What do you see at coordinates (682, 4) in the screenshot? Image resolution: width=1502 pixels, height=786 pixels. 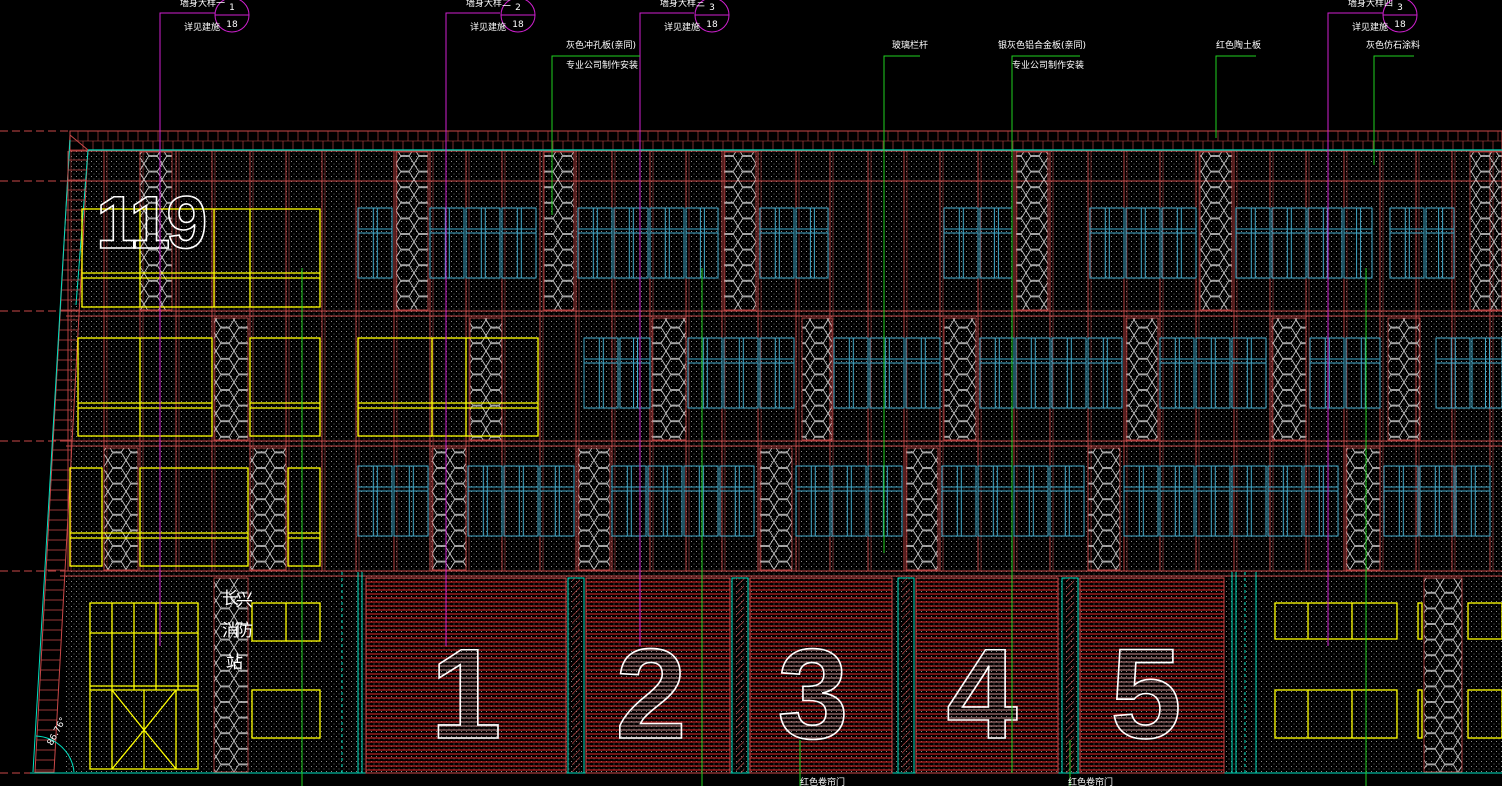 I see `callout-title: 墙身大样三` at bounding box center [682, 4].